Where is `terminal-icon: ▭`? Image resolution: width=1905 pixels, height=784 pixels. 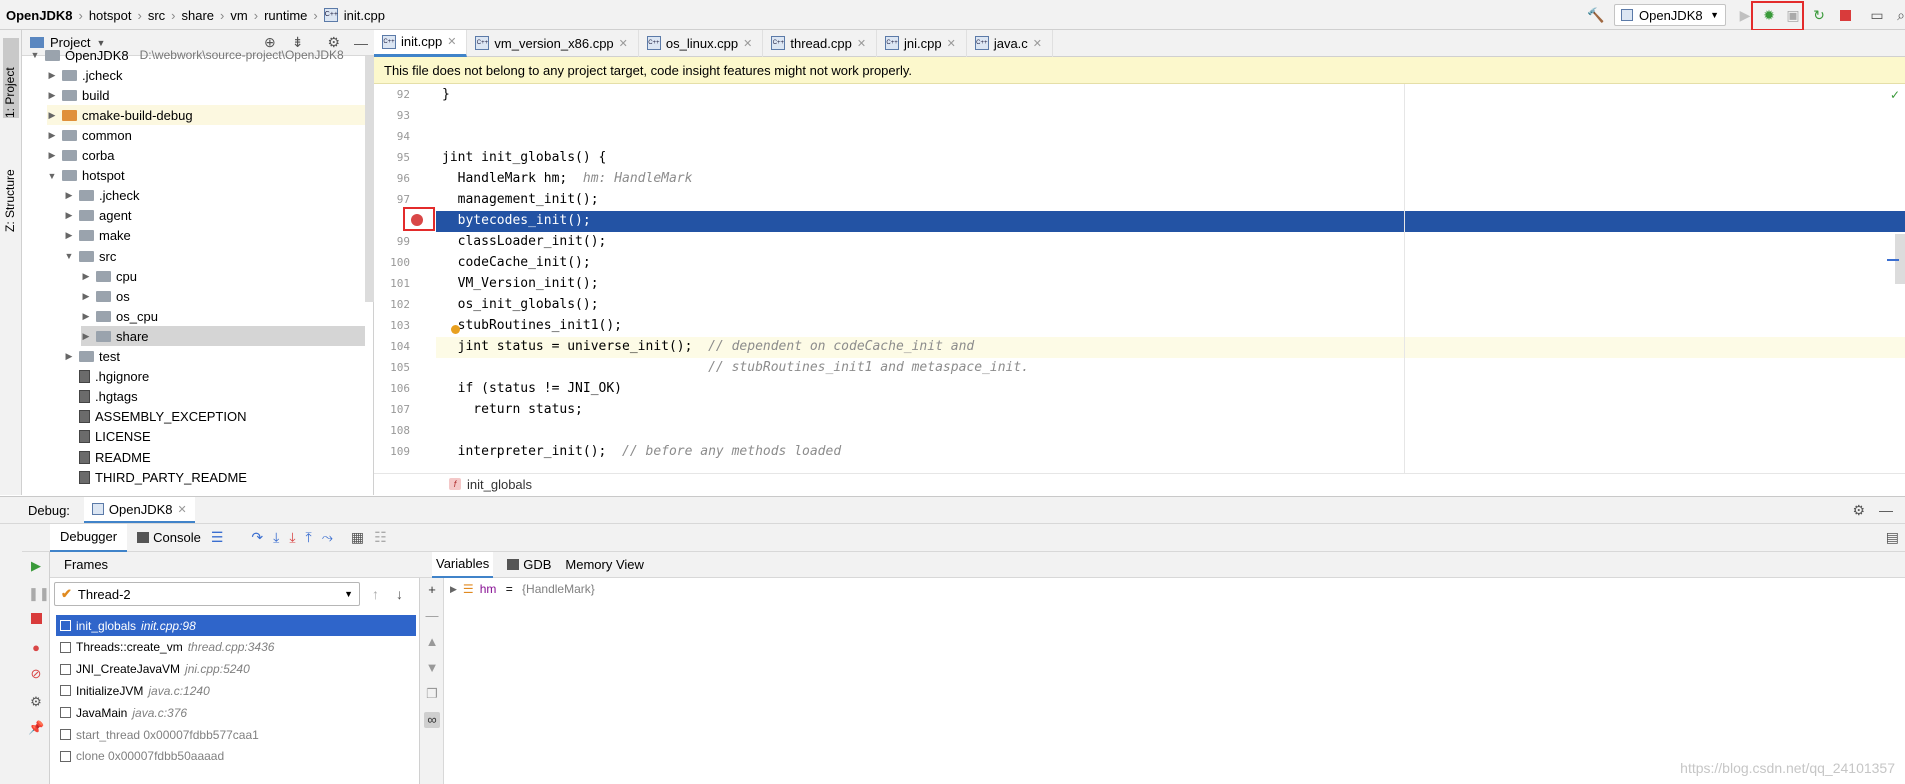 terminal-icon: ▭ is located at coordinates (1877, 15).